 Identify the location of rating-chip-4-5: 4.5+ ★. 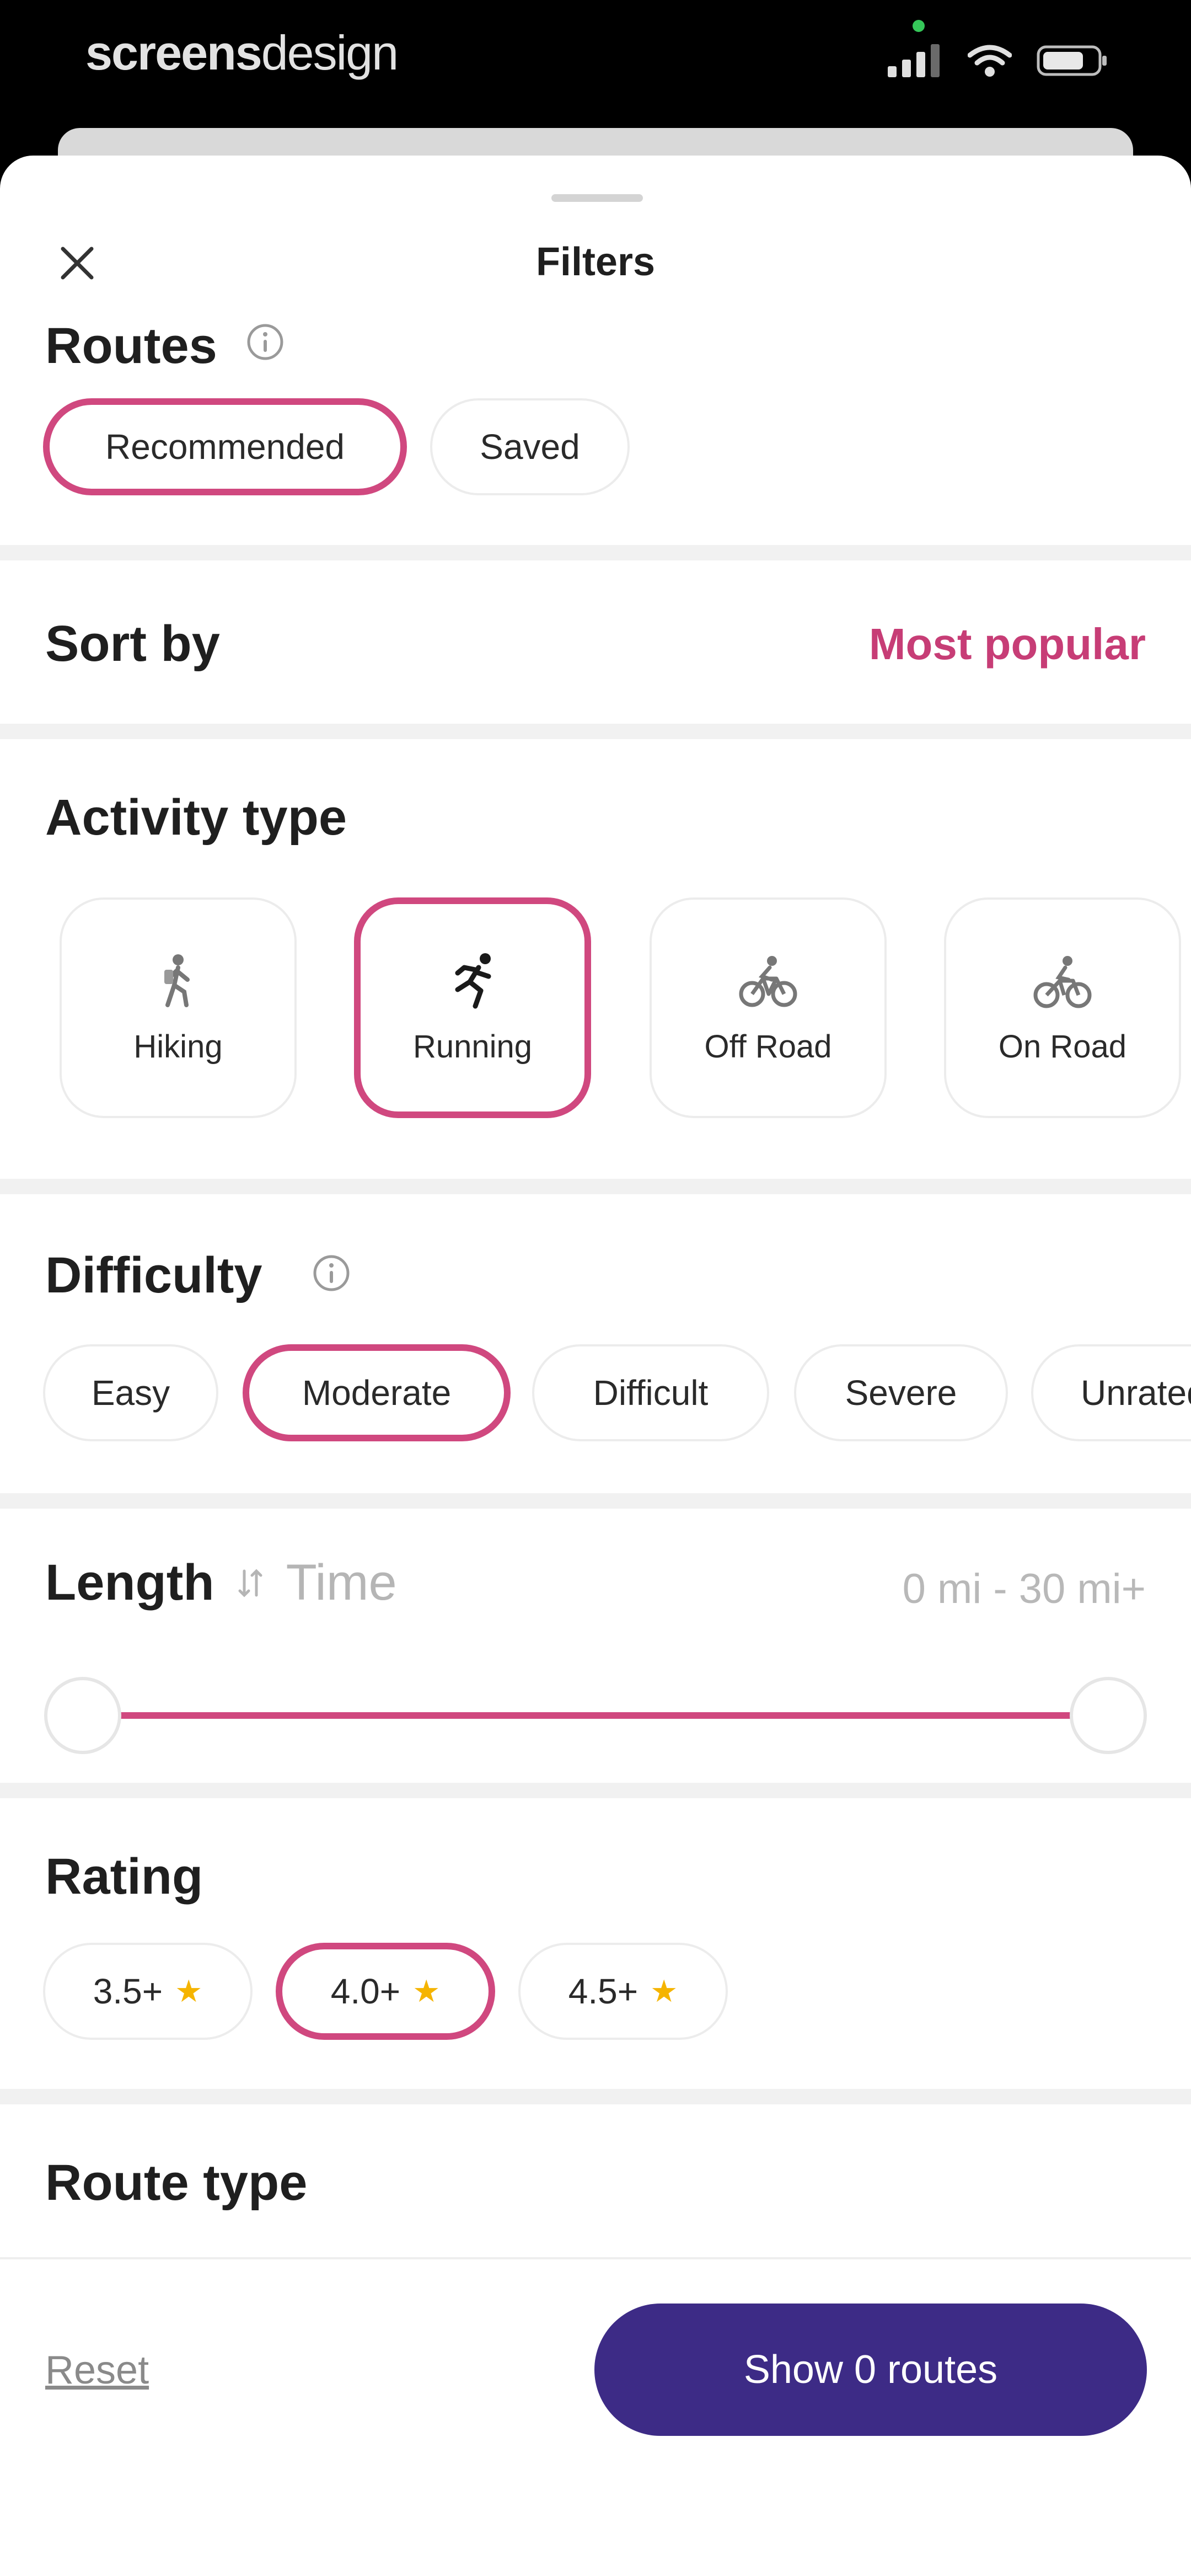
(623, 1991).